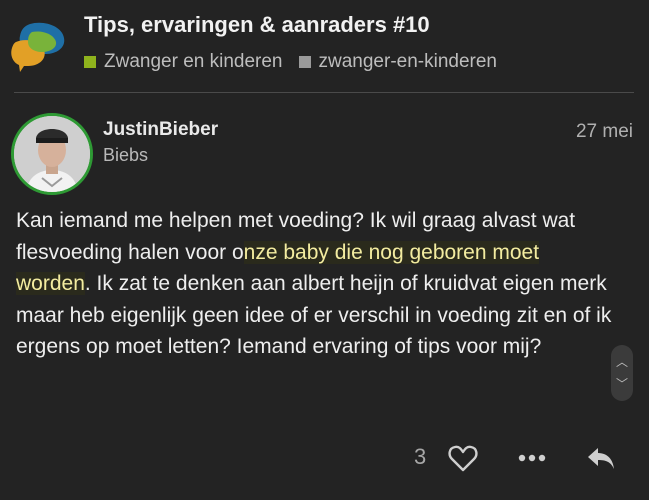  I want to click on chevron-up-icon: ︿, so click(622, 361).